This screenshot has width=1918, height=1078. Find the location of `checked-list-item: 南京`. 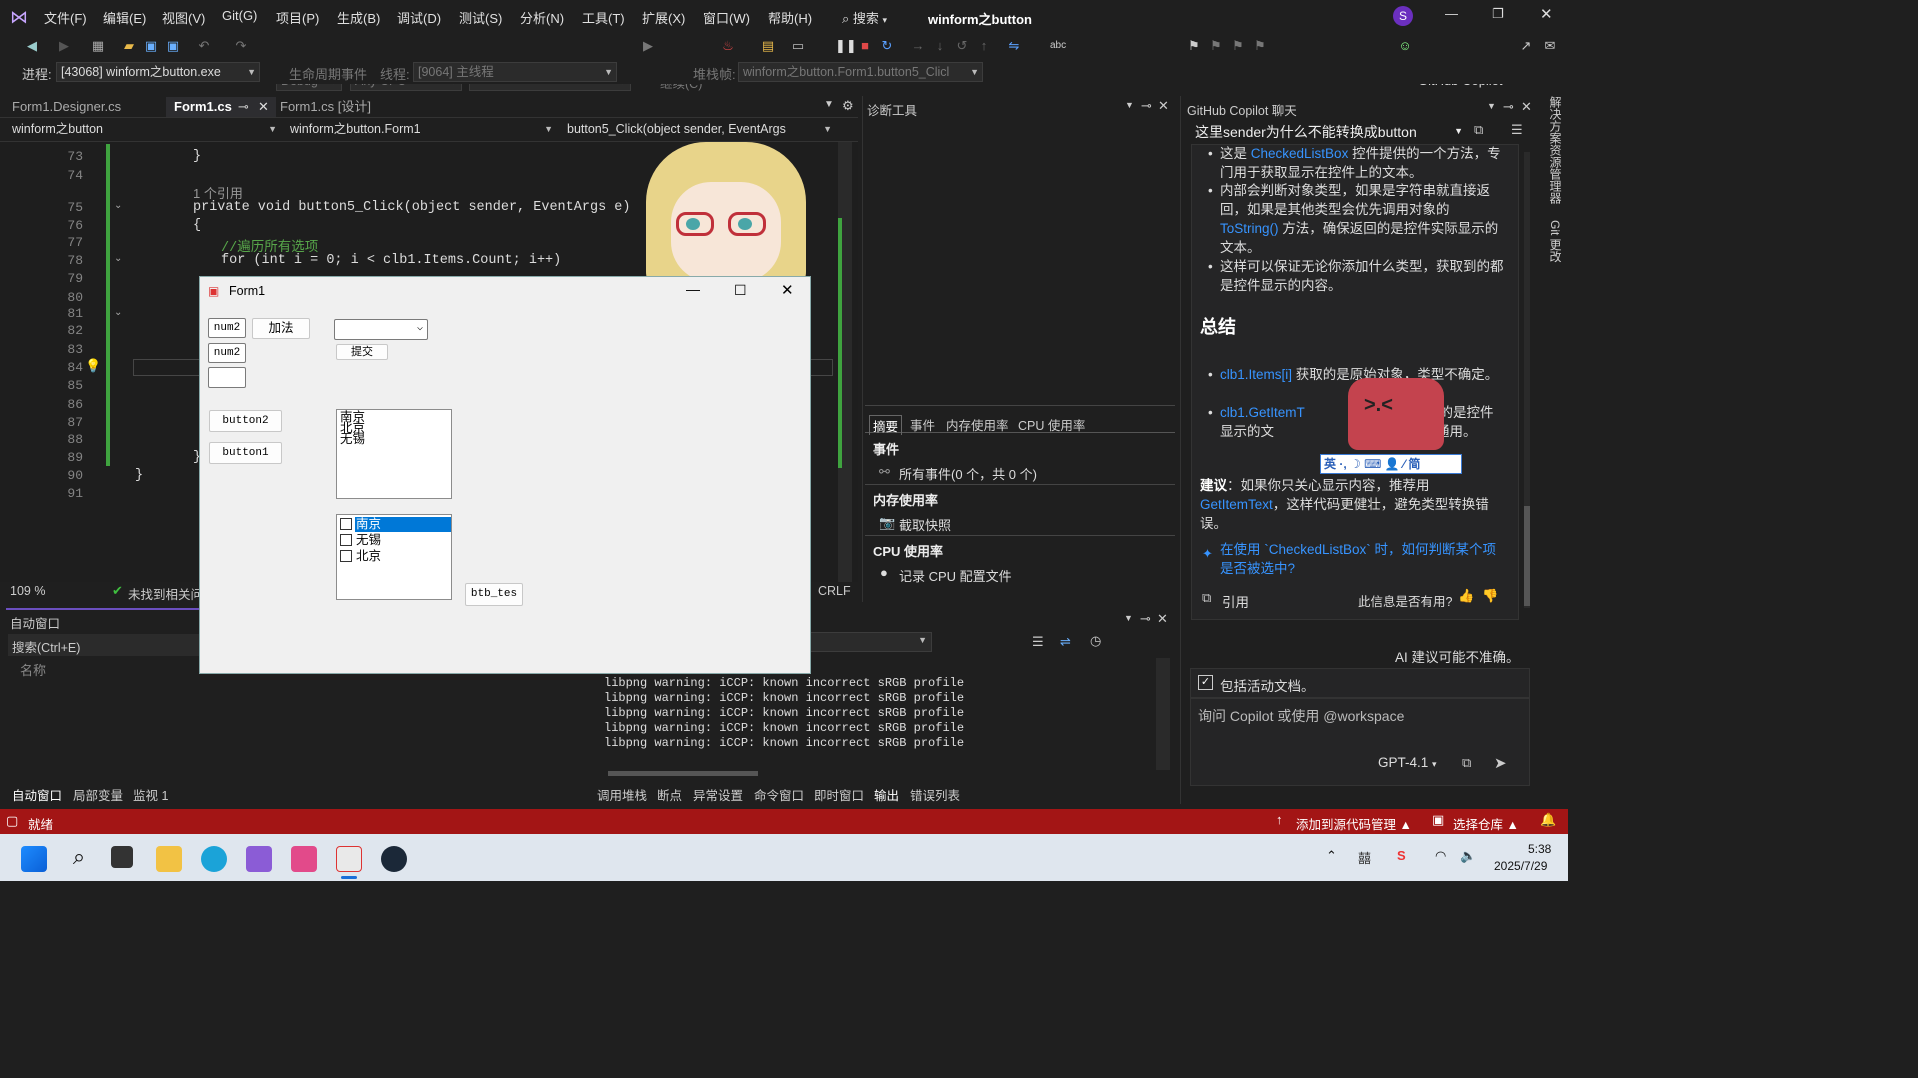

checked-list-item: 南京 is located at coordinates (395, 524).